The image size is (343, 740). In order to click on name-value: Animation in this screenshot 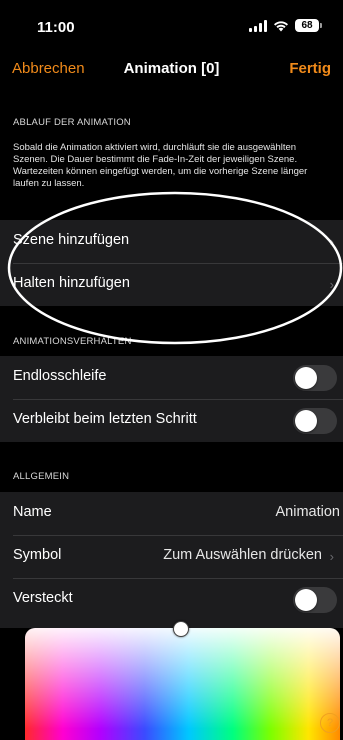, I will do `click(308, 512)`.